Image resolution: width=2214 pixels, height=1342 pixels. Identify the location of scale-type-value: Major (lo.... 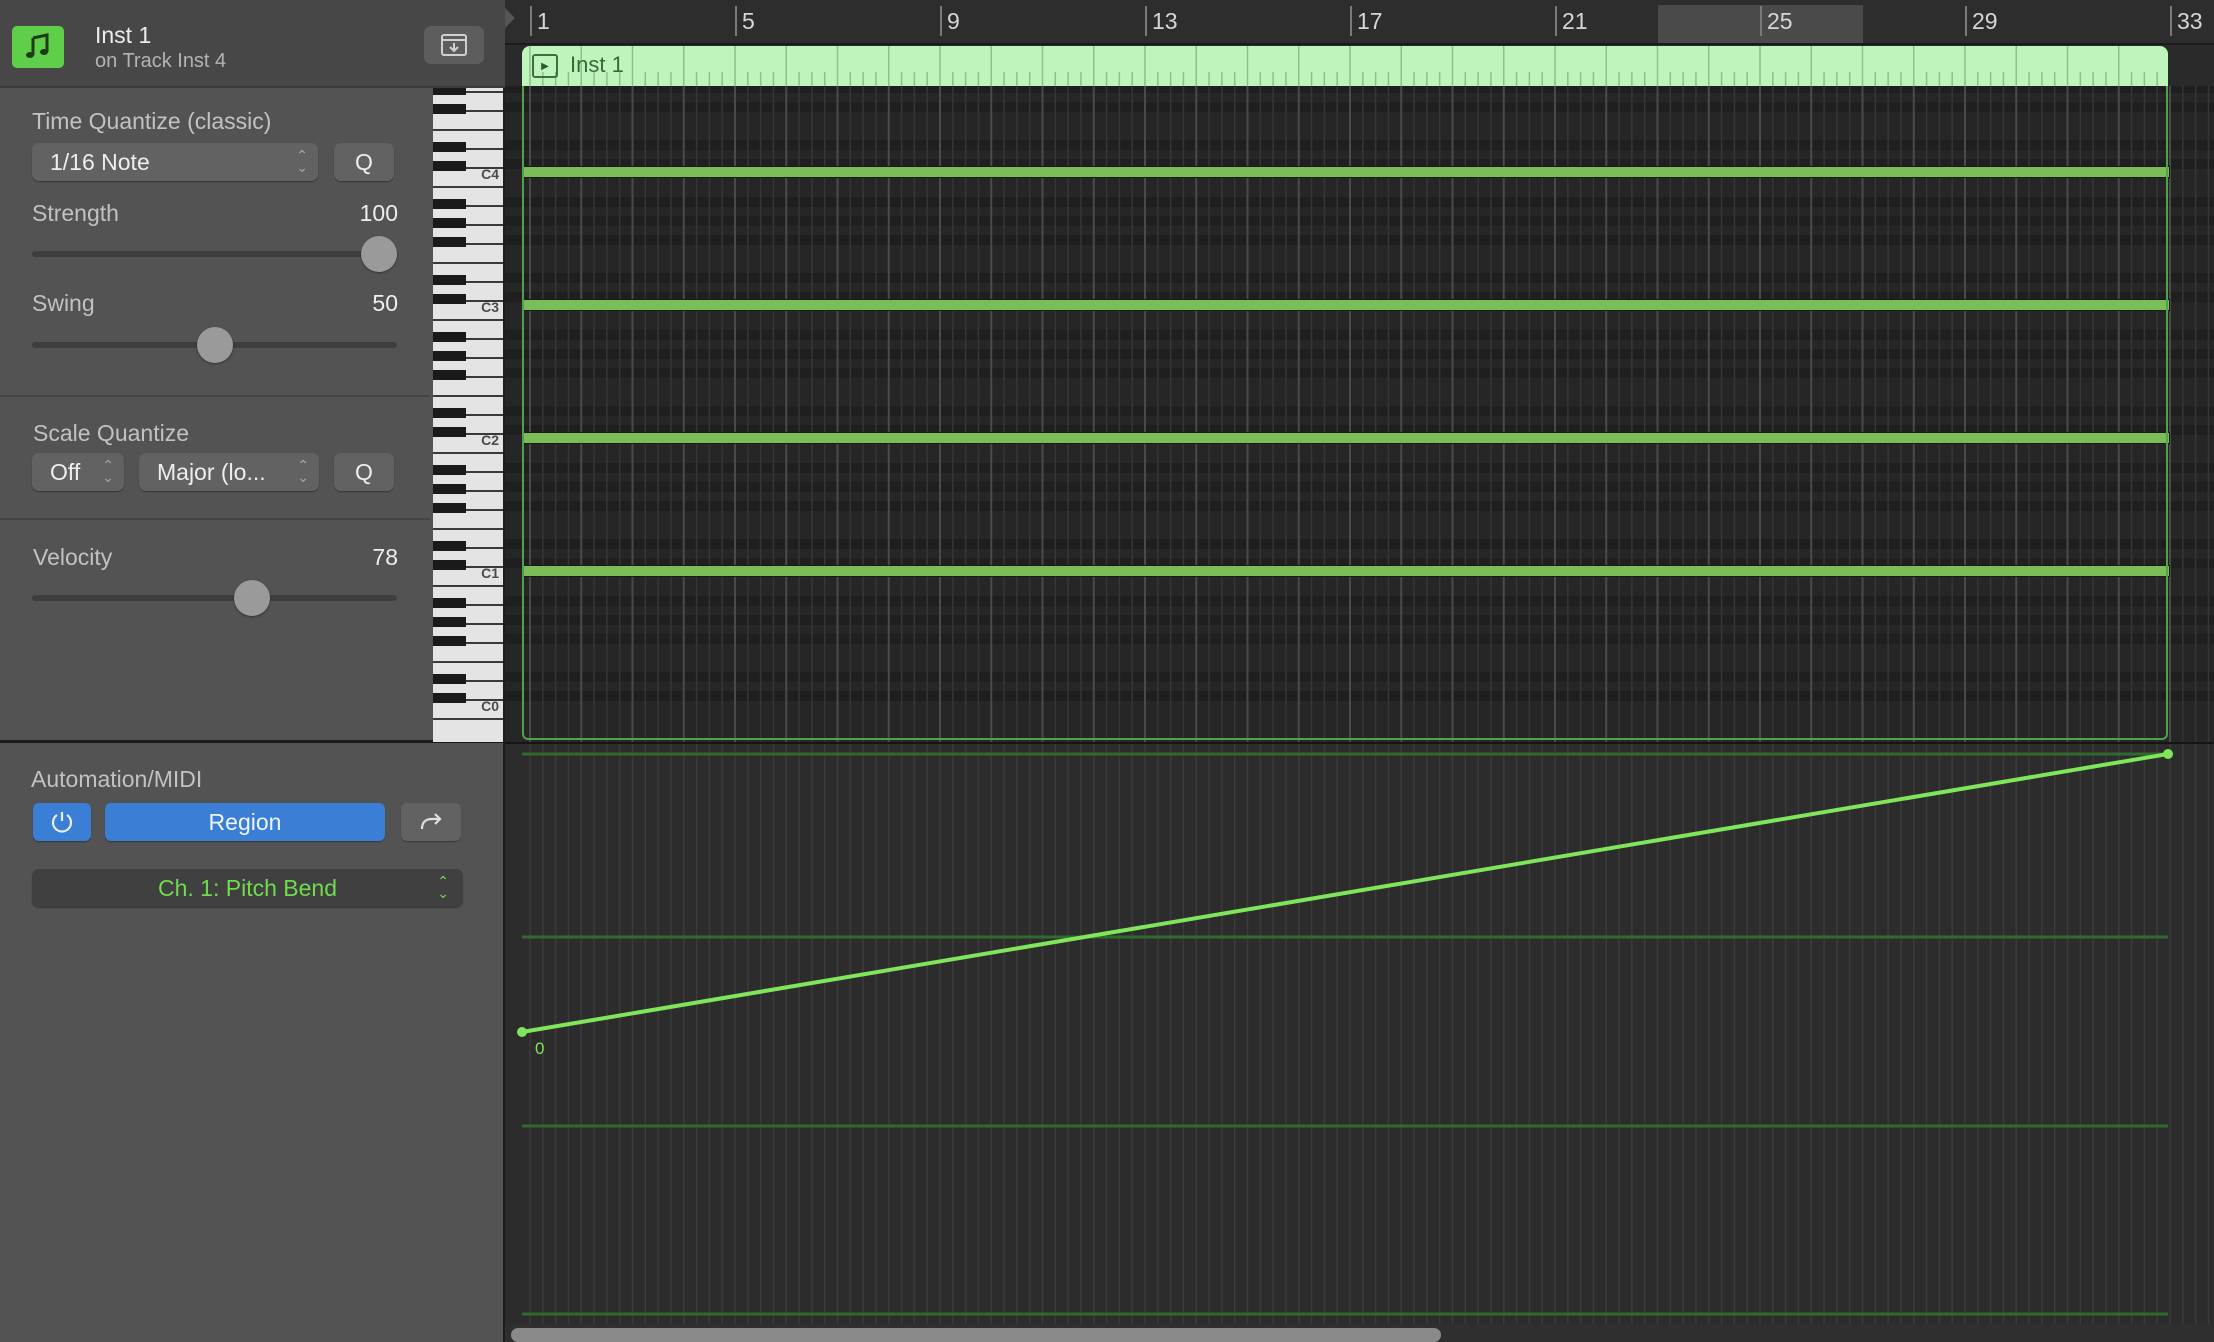
(211, 471).